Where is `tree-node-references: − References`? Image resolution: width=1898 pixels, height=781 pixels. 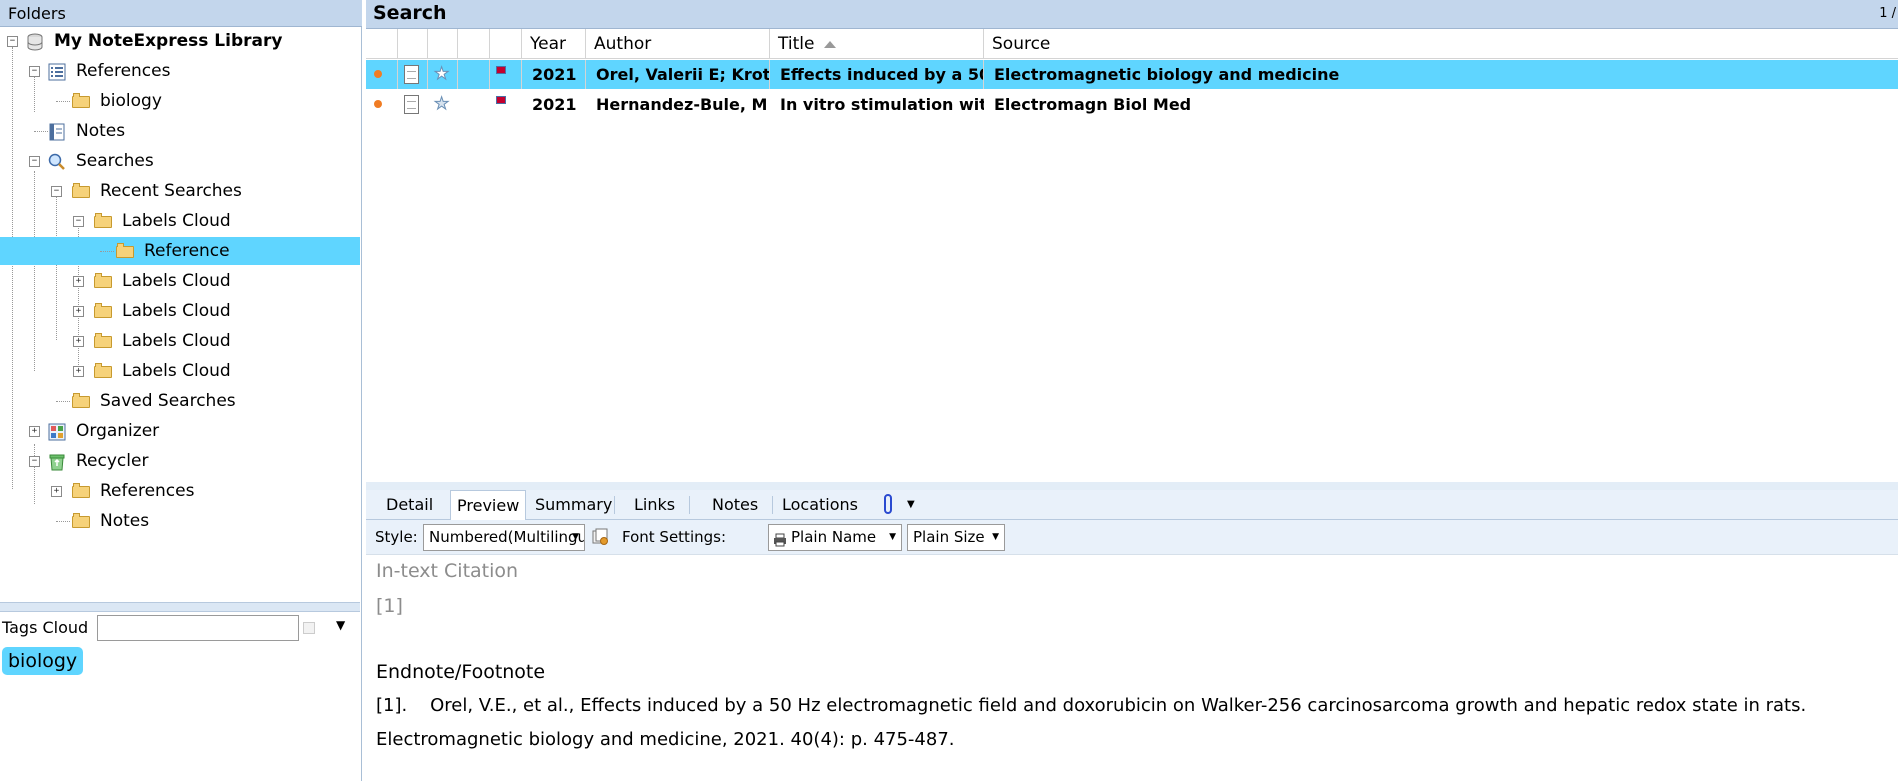
tree-node-references: − References is located at coordinates (180, 71).